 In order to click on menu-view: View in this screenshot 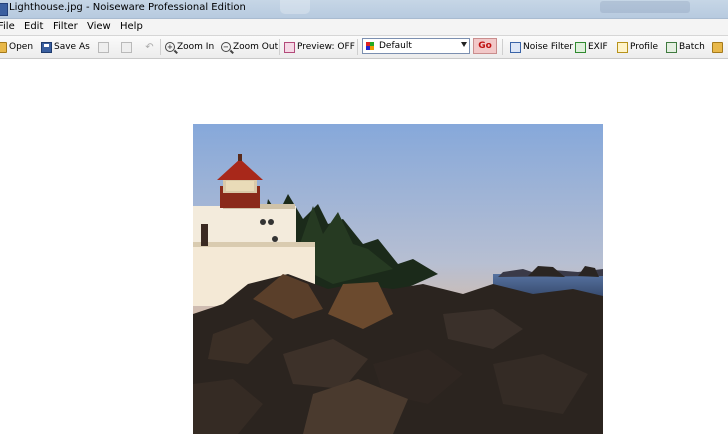, I will do `click(99, 26)`.